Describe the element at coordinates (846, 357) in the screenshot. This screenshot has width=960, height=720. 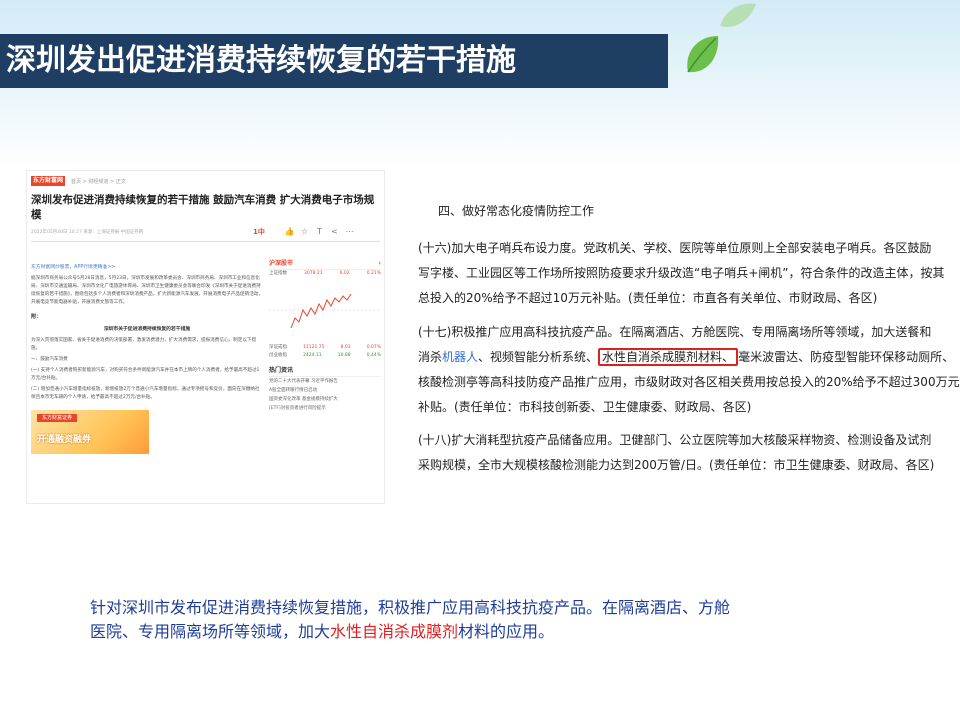
I see `policy-text-run: 毫米波雷达、防疫型智能环保移动厕所、` at that location.